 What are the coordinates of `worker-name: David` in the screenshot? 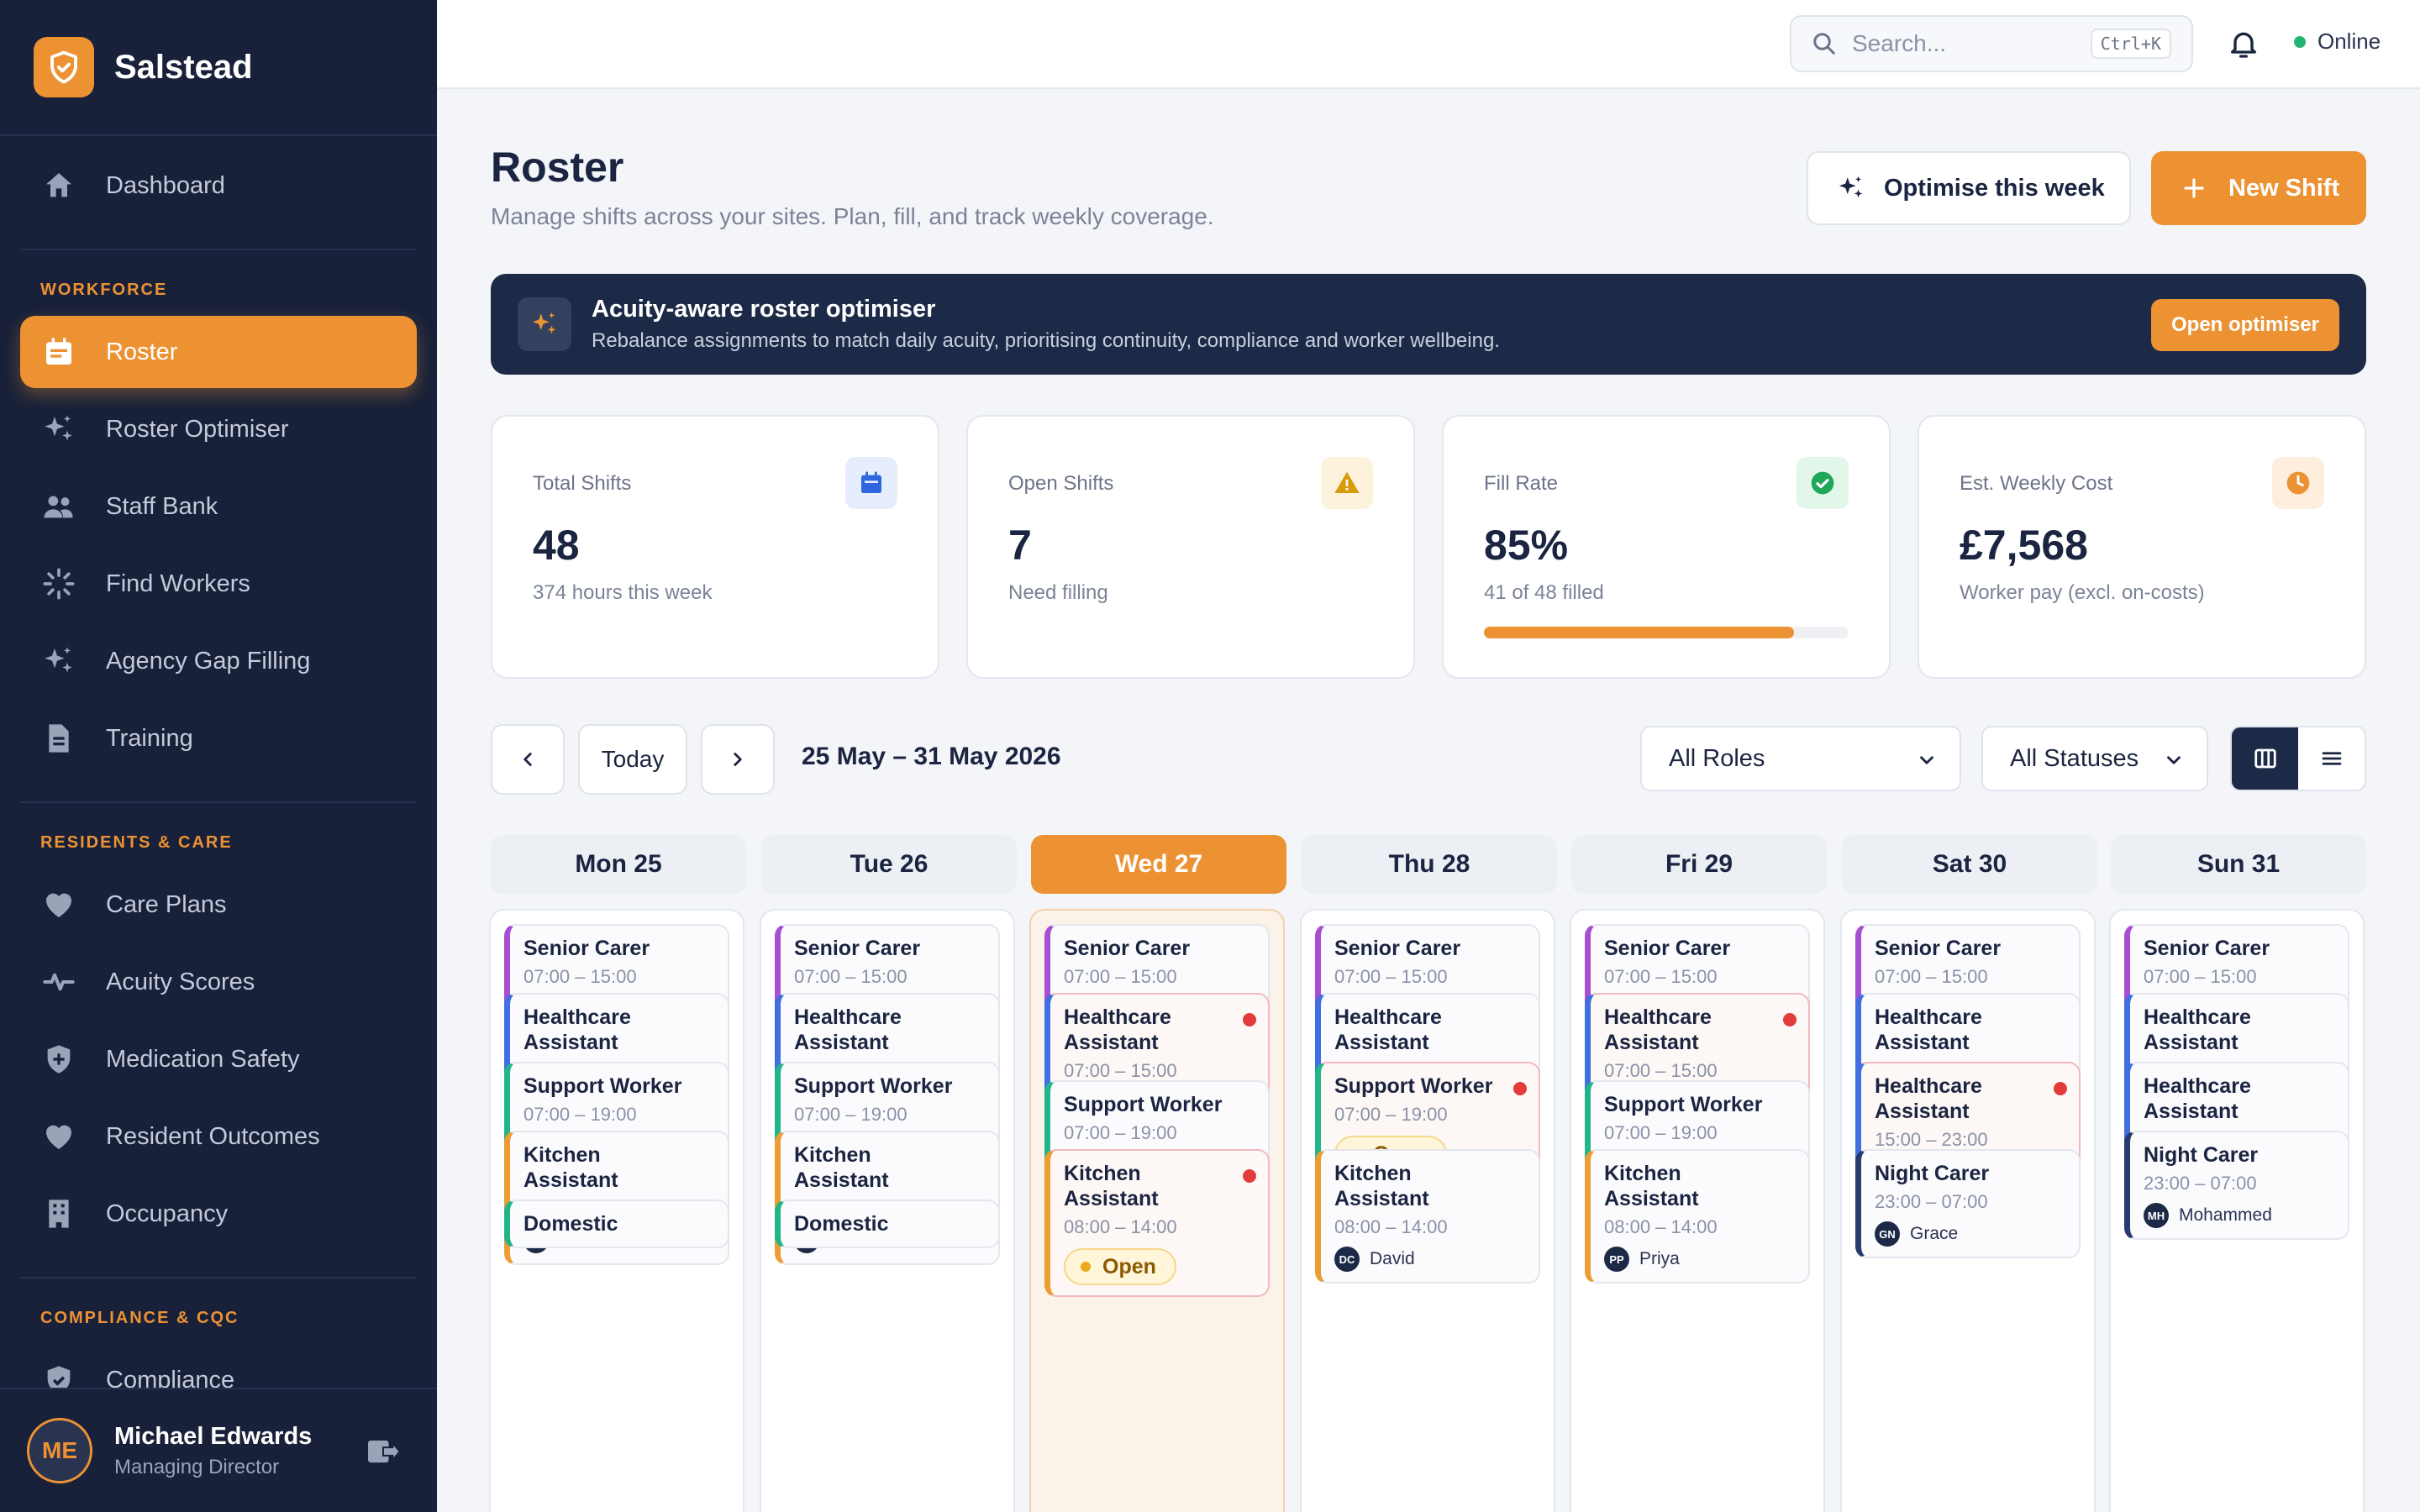 It's located at (1392, 1258).